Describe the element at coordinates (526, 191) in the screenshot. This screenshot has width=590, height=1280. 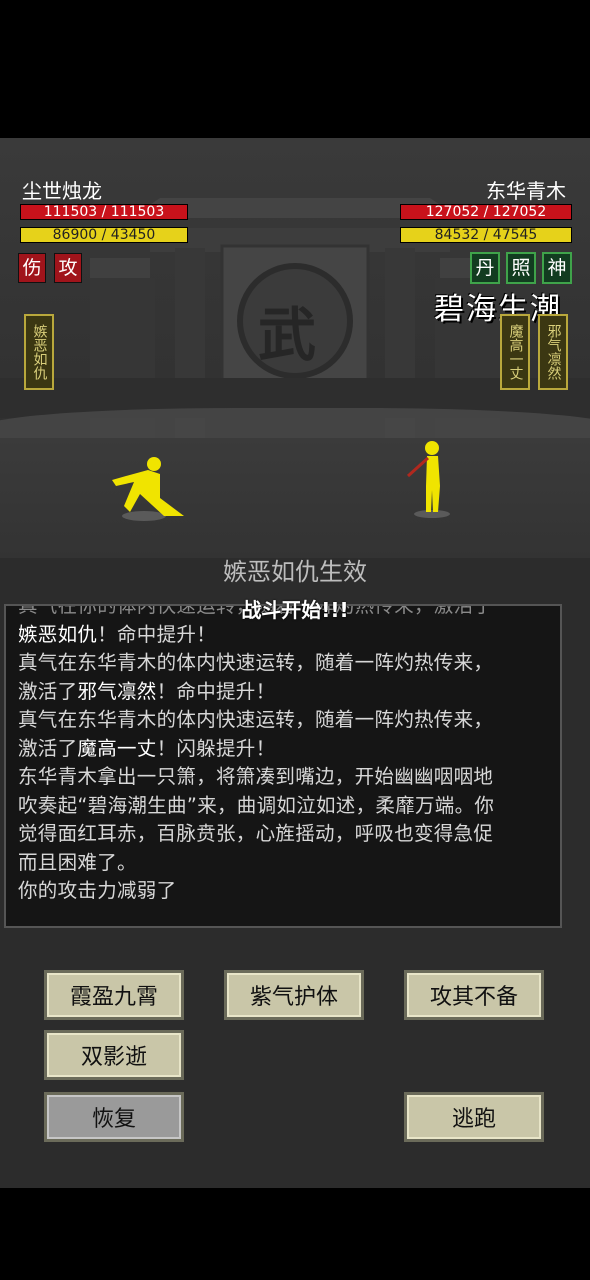
I see `enemy-name: 东华青木` at that location.